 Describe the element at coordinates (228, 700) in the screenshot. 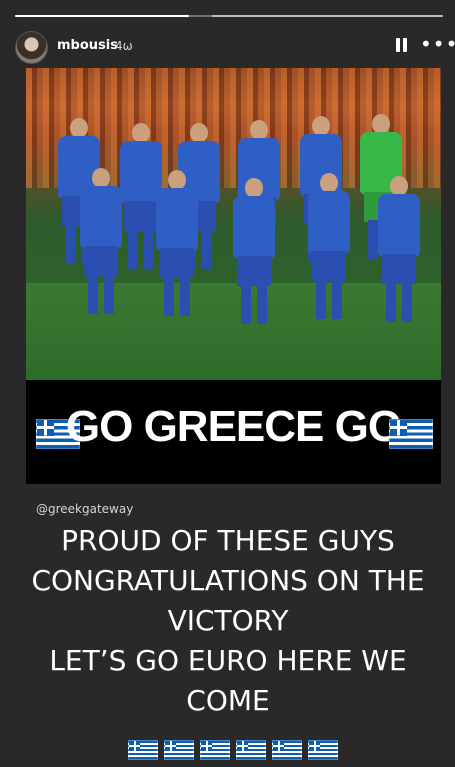

I see `caption-line: COME` at that location.